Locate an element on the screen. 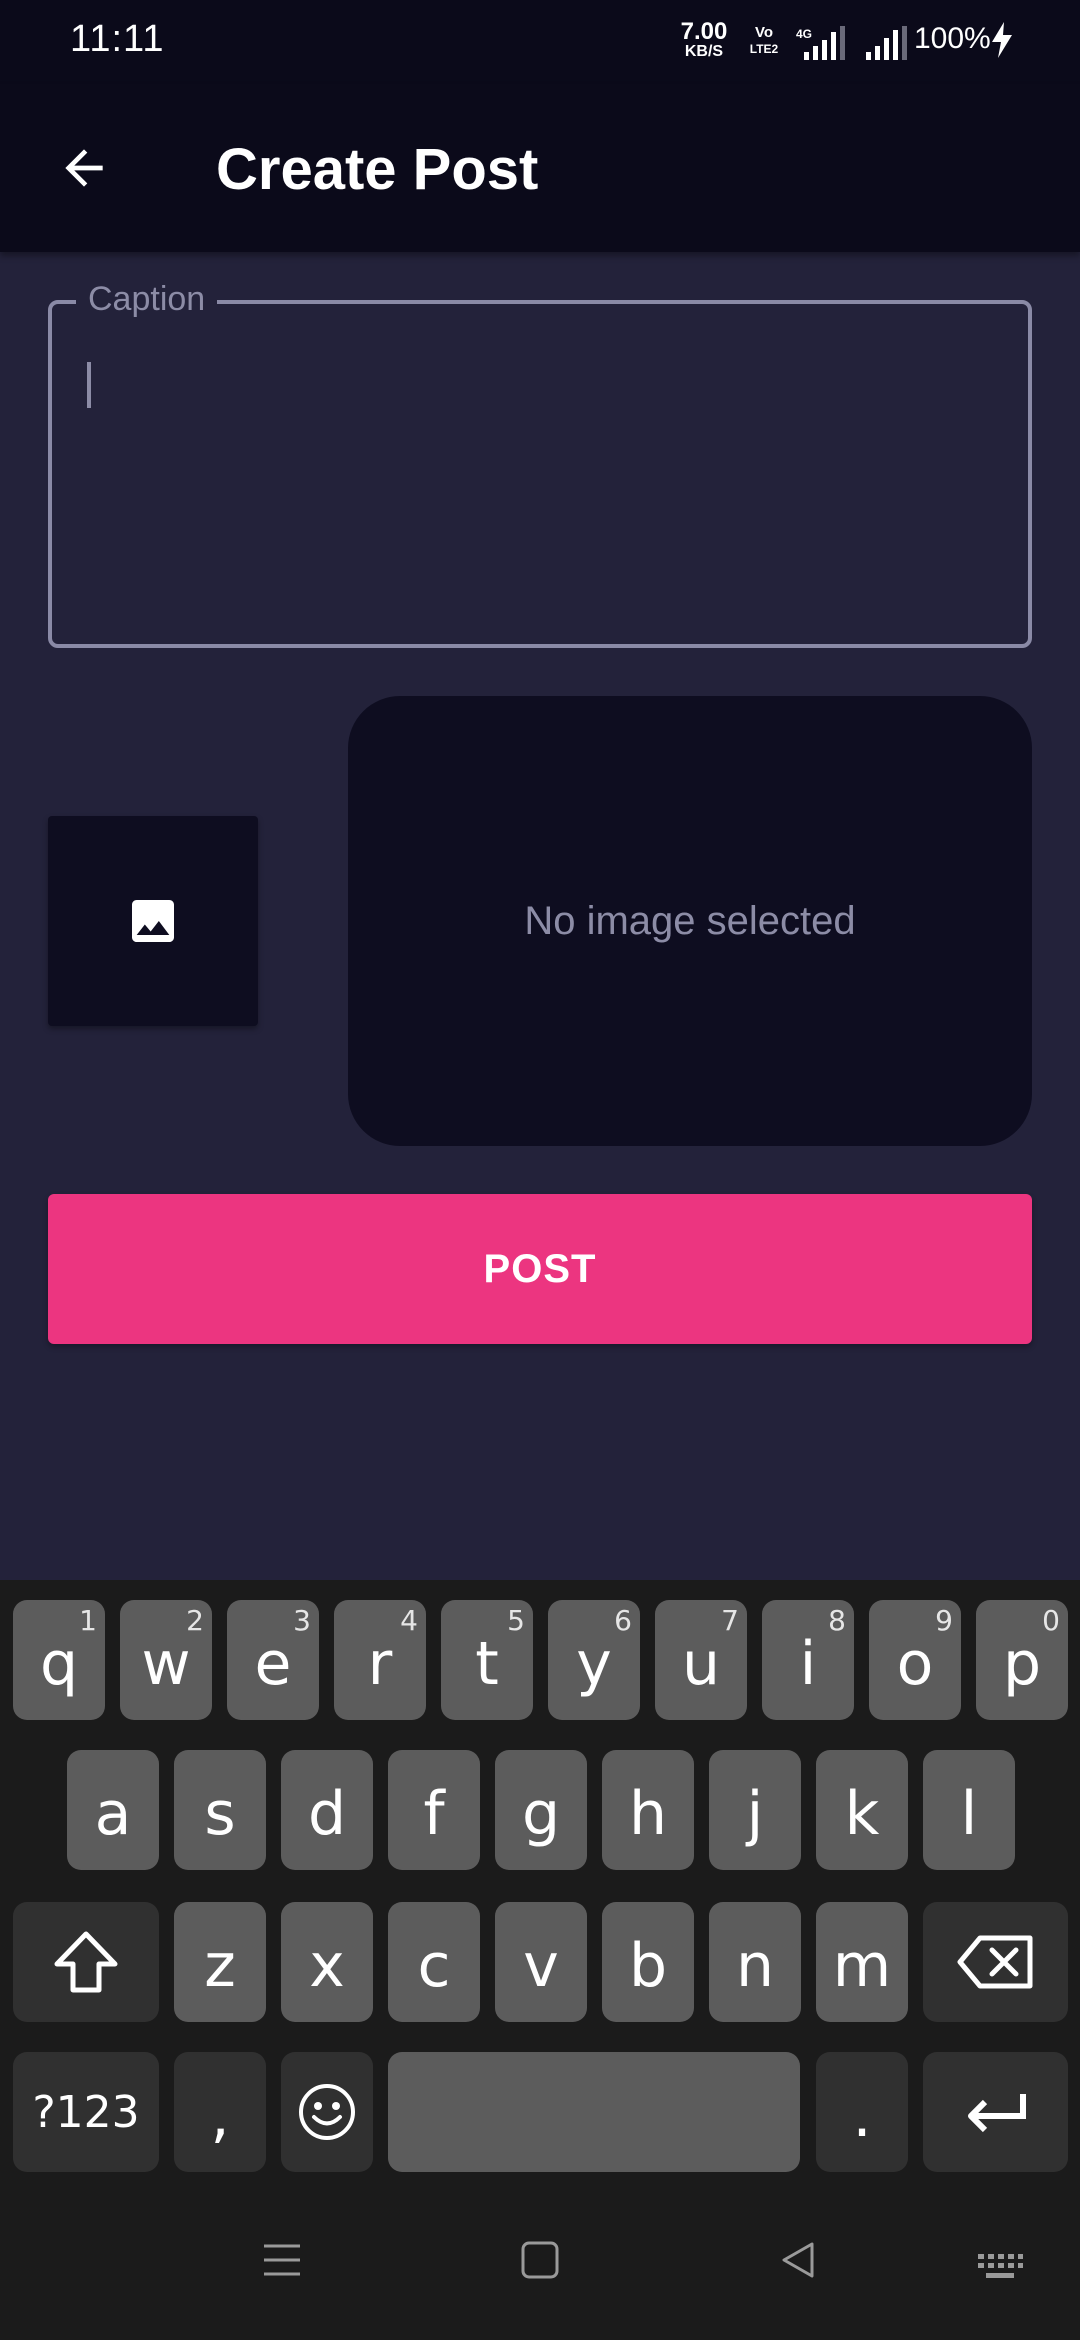  key-m: m is located at coordinates (862, 1962).